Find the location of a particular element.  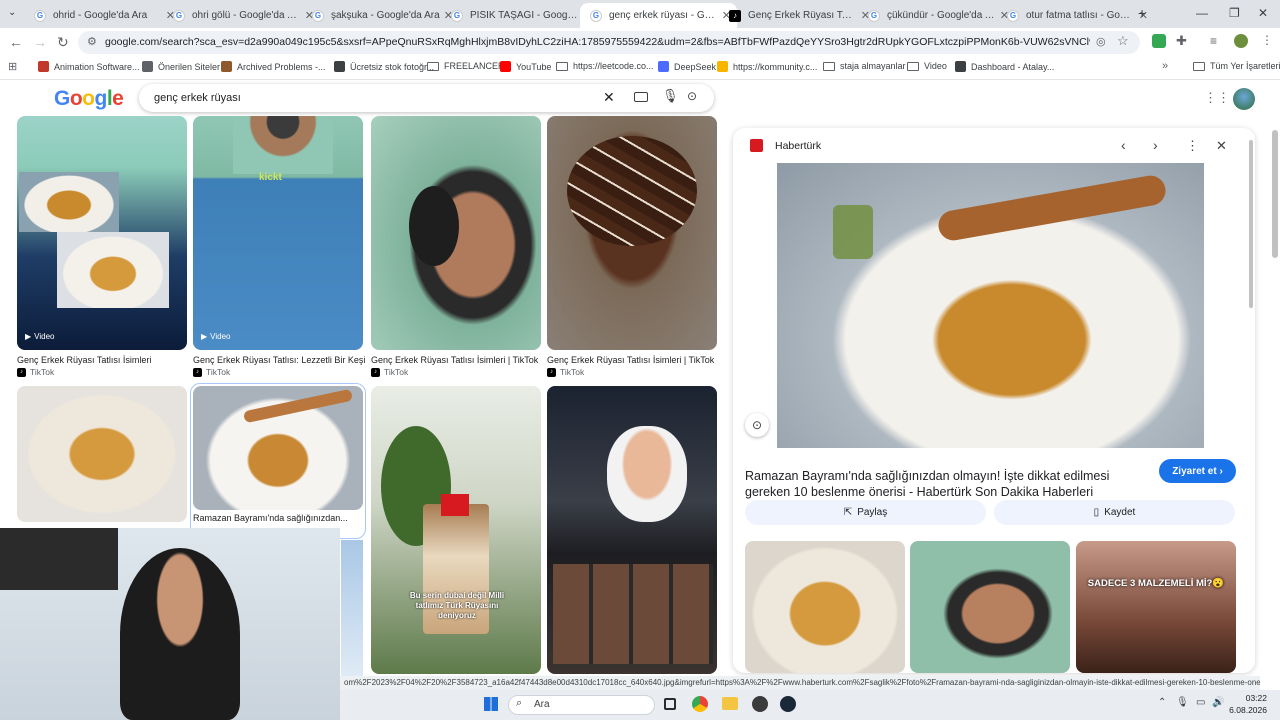

visit-button: Ziyaret et › is located at coordinates (1197, 471).